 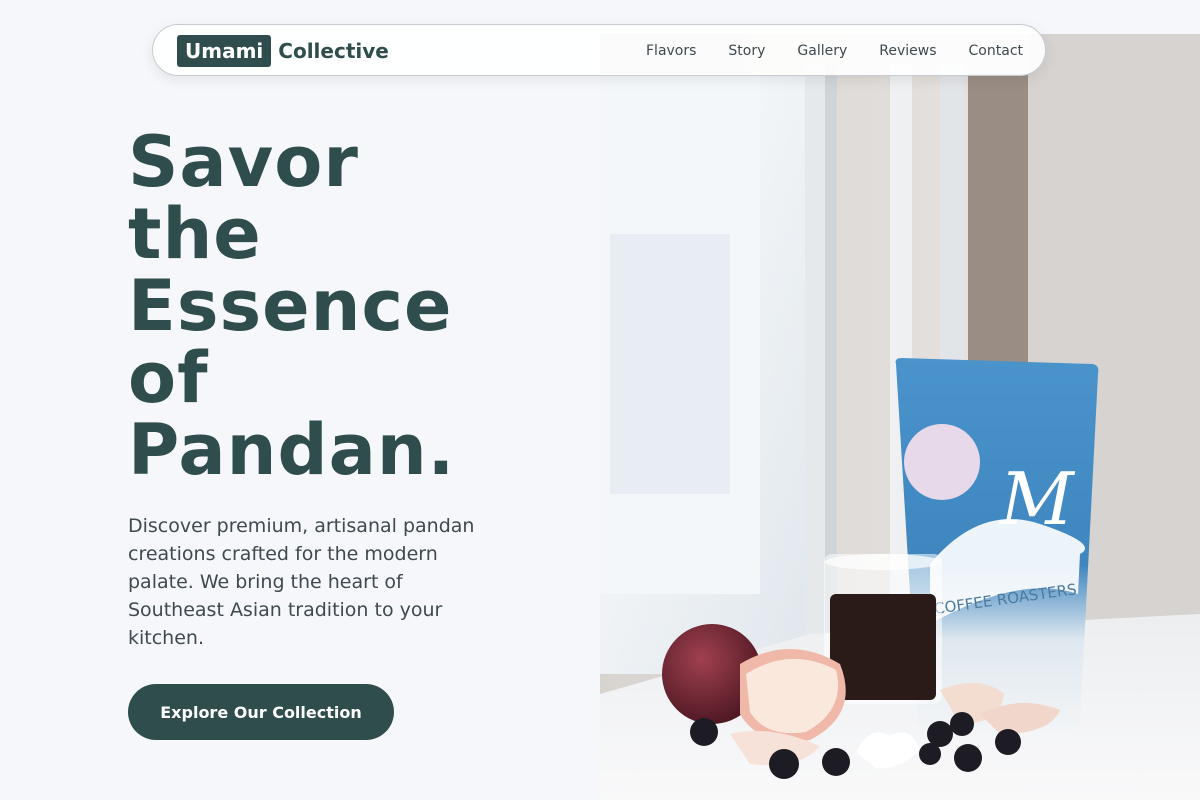 What do you see at coordinates (292, 450) in the screenshot?
I see `hero-headline-line: Pandan.` at bounding box center [292, 450].